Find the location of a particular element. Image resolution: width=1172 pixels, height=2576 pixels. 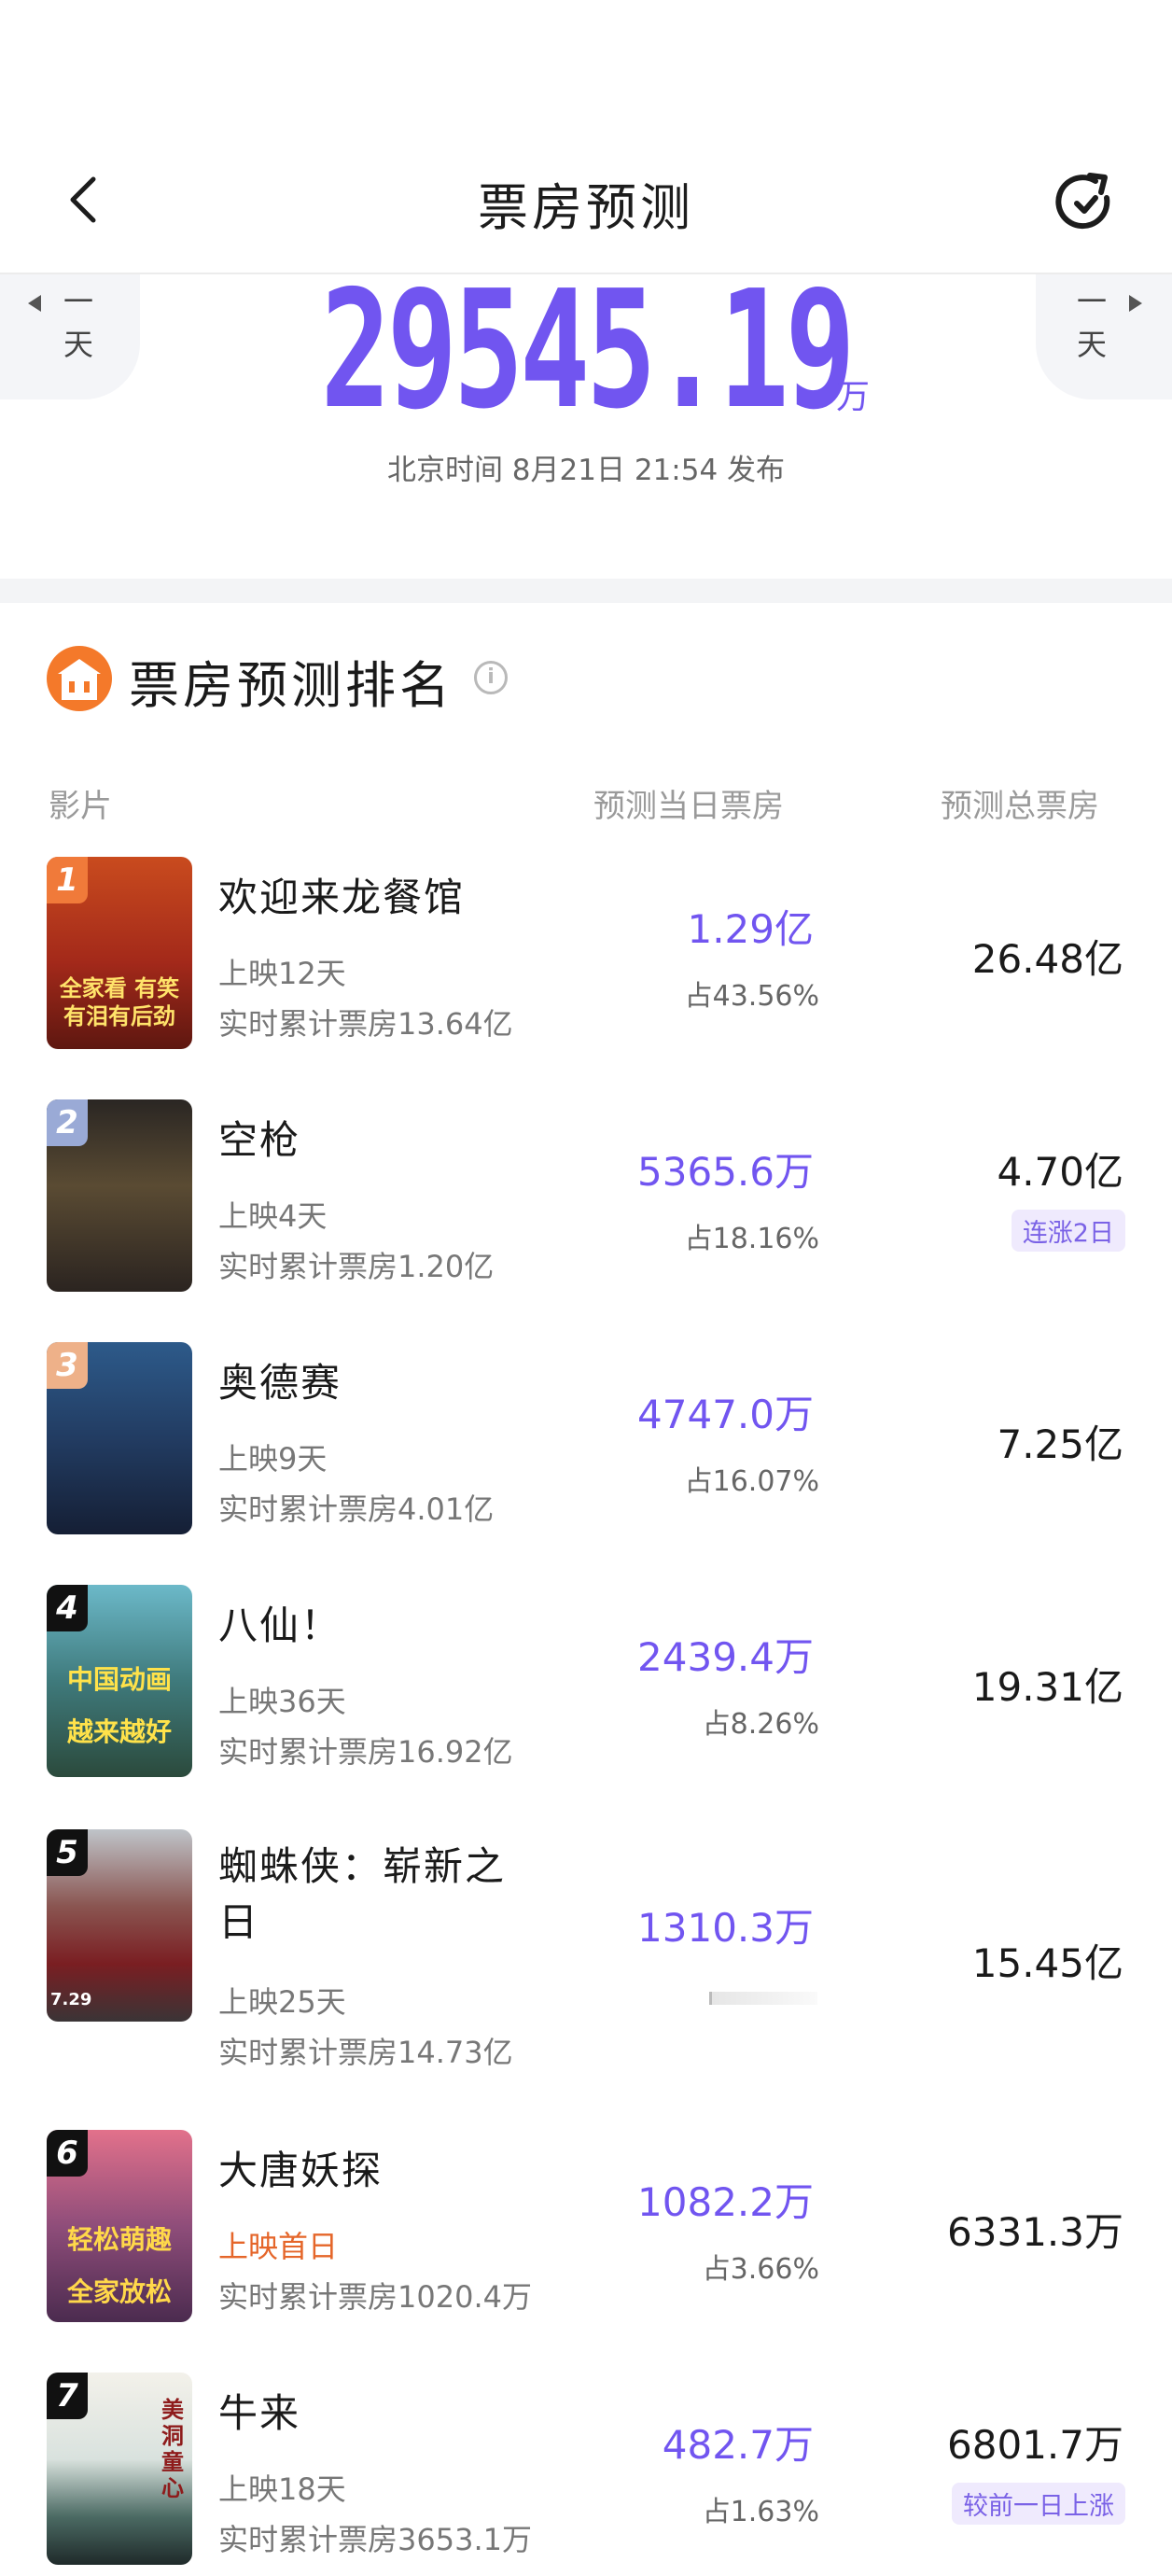

total-forecast: 29545.19 万 is located at coordinates (586, 350).